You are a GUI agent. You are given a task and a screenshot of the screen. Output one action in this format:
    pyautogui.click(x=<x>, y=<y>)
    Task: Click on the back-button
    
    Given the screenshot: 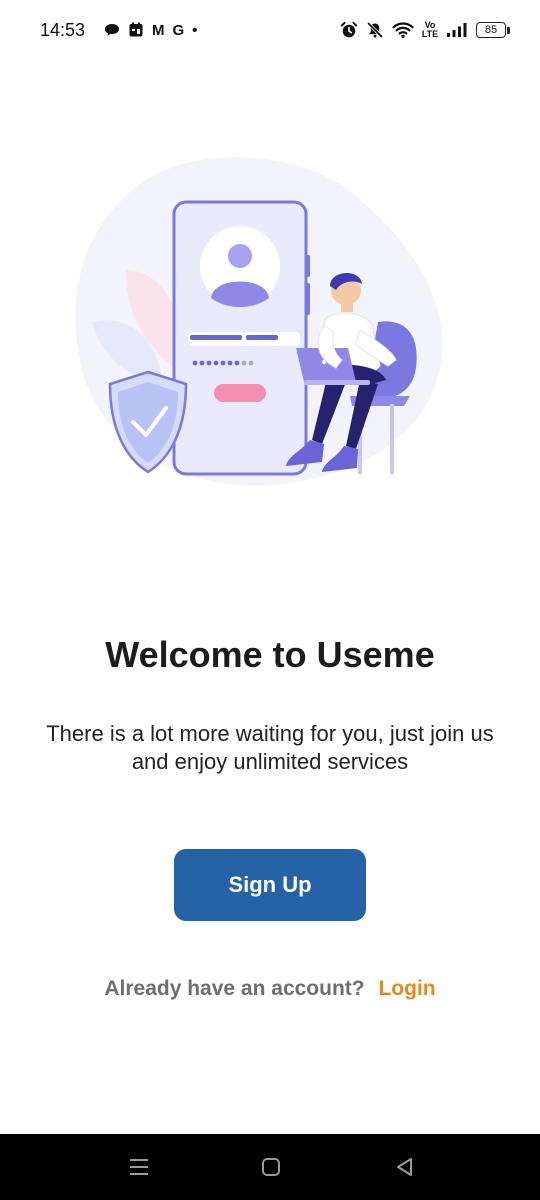 What is the action you would take?
    pyautogui.click(x=405, y=1167)
    